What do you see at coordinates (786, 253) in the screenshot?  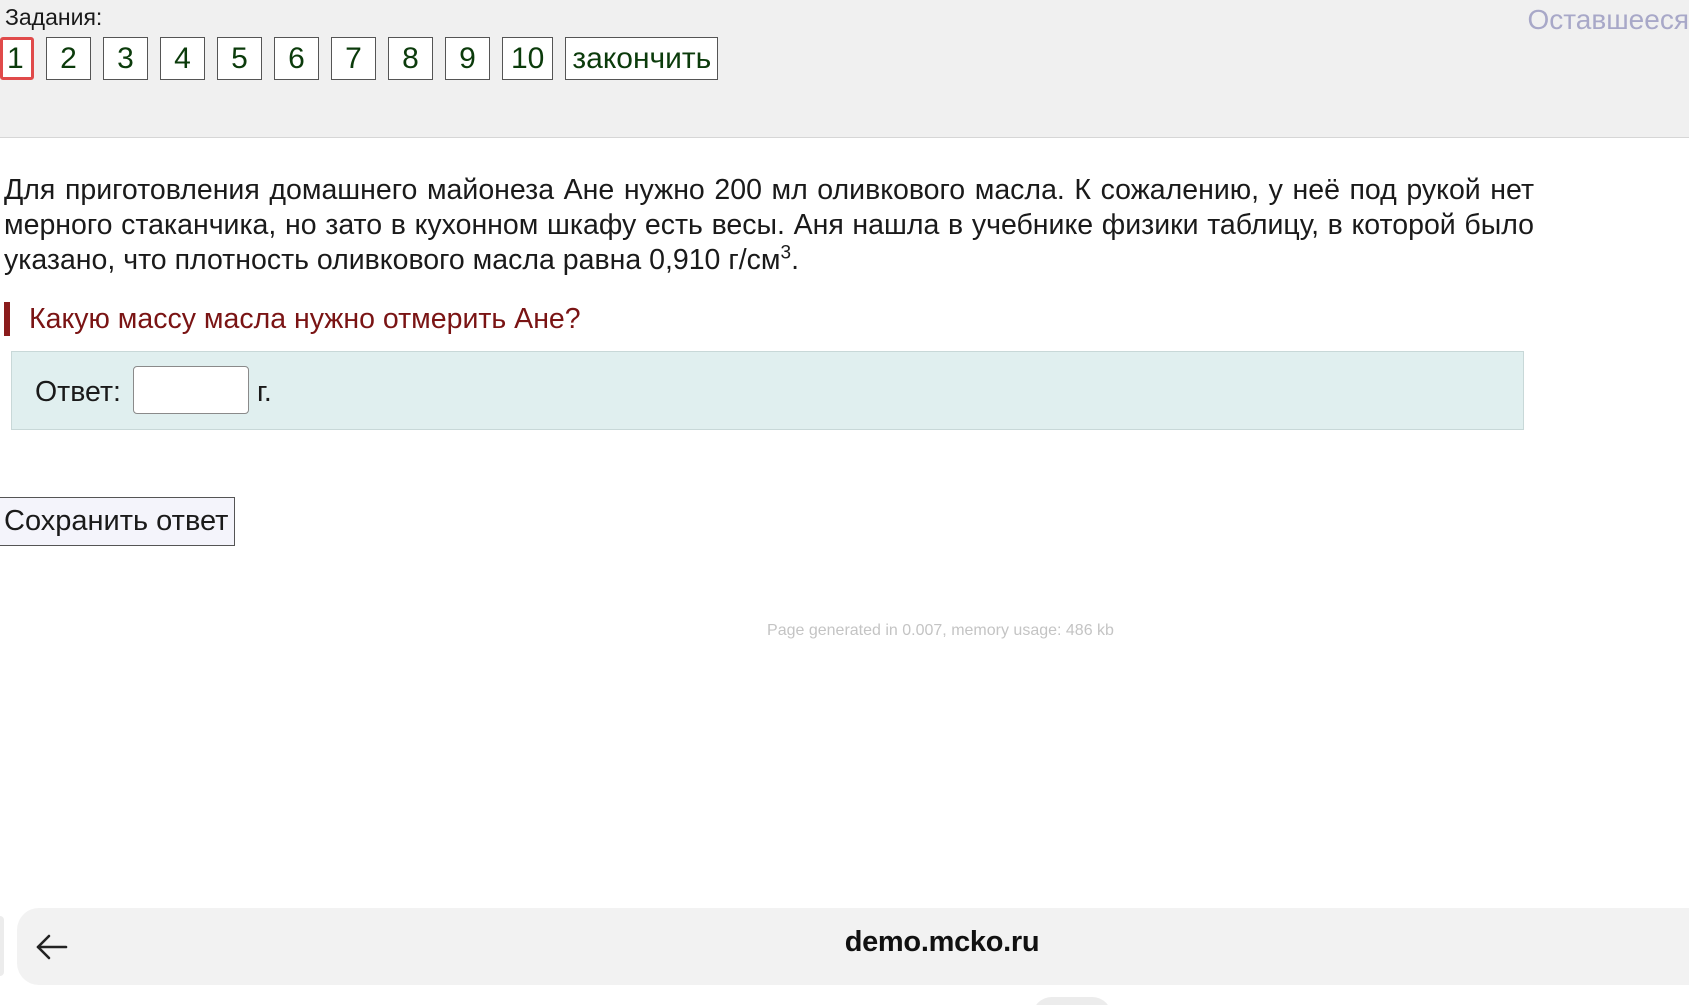 I see `question-superscript: 3` at bounding box center [786, 253].